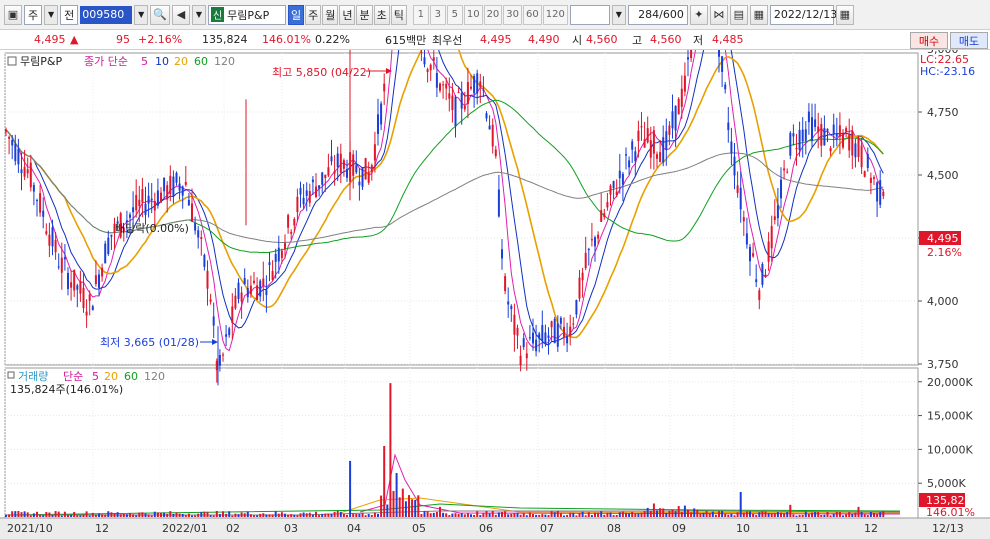  Describe the element at coordinates (437, 14) in the screenshot. I see `interval-button-3: 3` at that location.